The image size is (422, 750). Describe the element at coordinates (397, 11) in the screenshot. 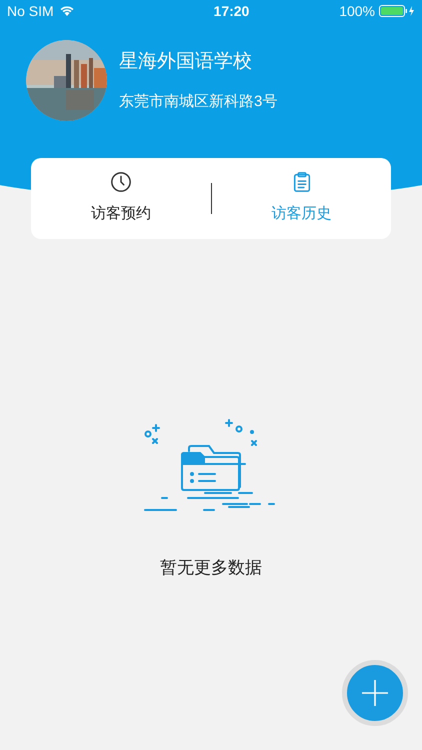

I see `battery-icon` at that location.